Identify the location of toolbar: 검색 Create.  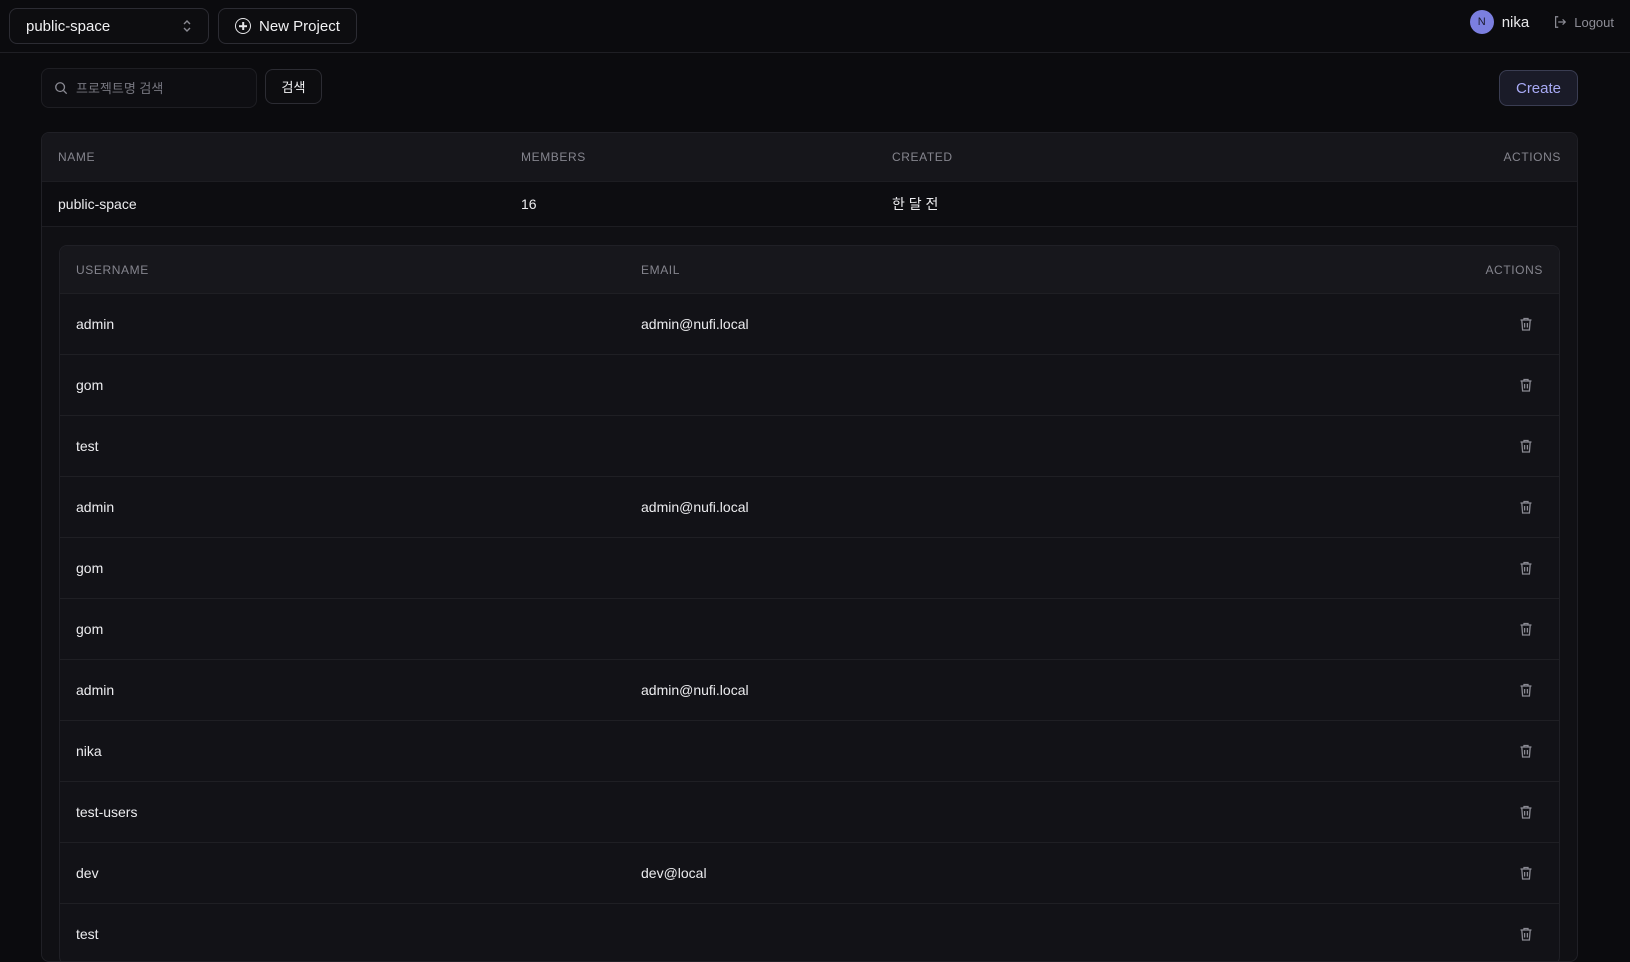
(809, 88).